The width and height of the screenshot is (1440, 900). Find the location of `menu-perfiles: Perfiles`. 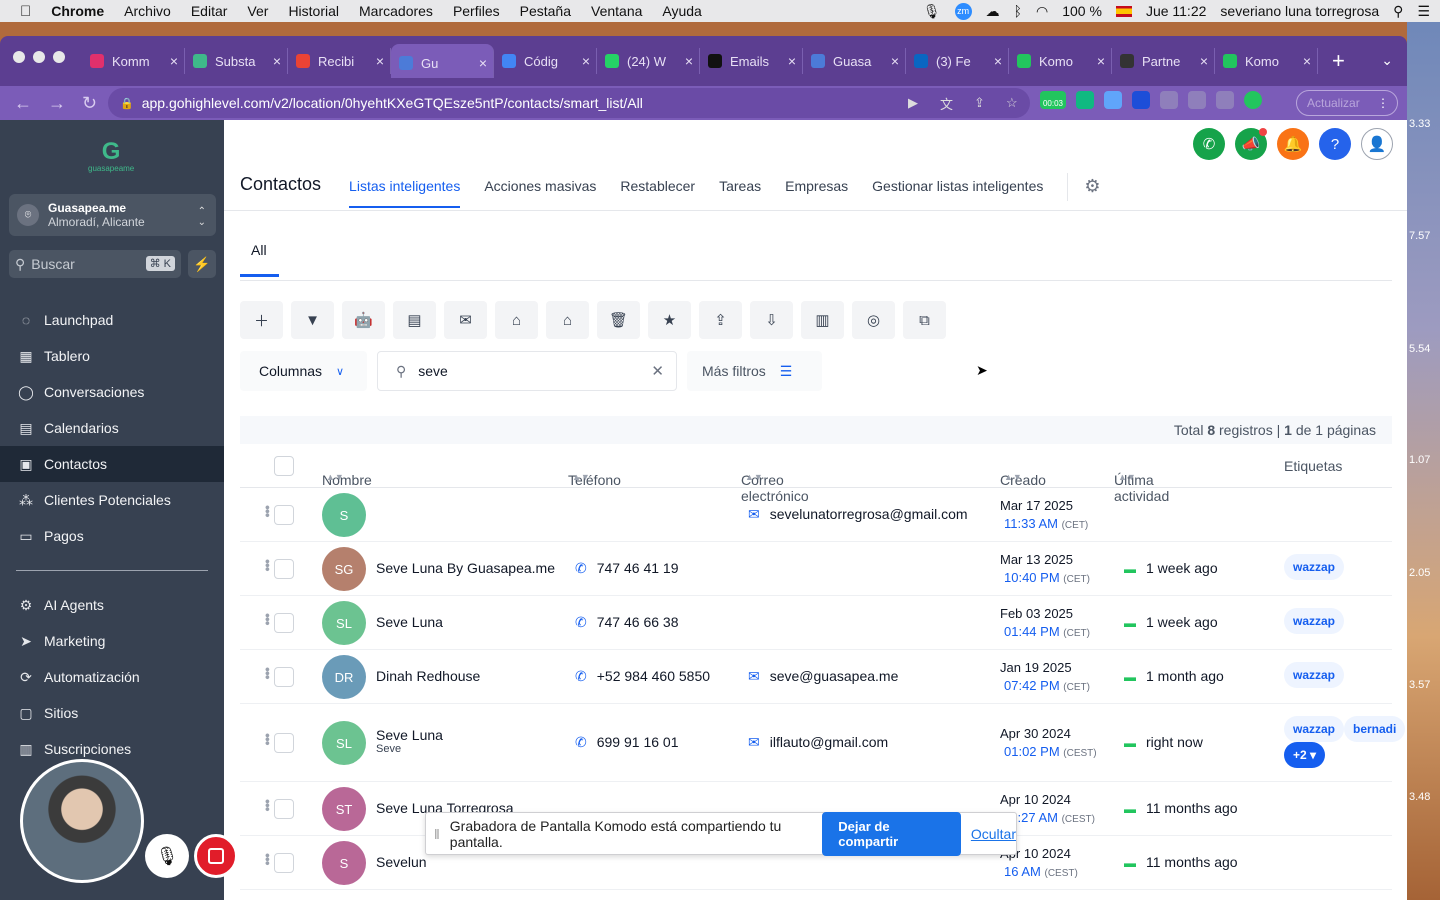

menu-perfiles: Perfiles is located at coordinates (476, 11).